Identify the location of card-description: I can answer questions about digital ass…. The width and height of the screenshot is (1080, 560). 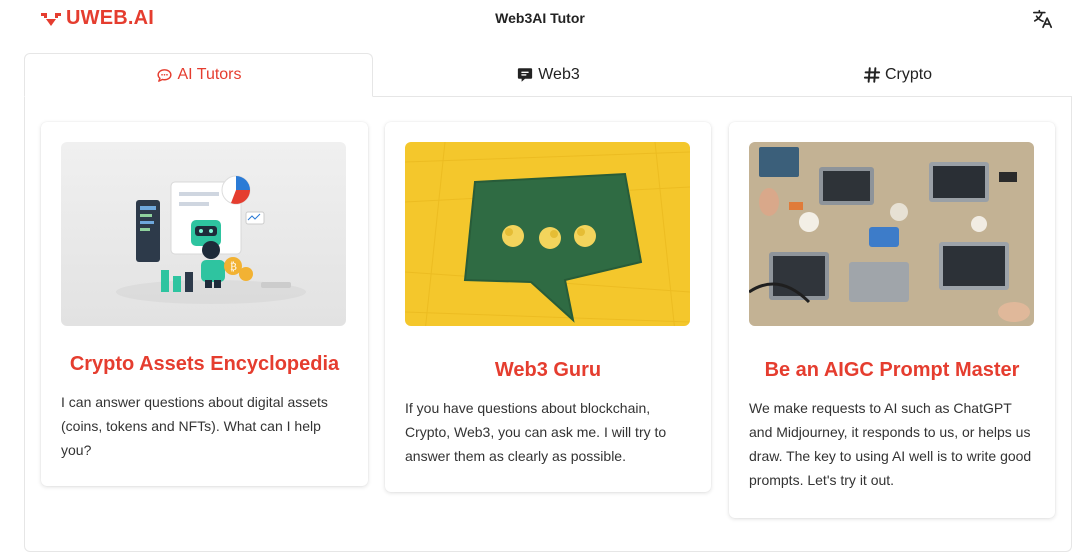
(194, 426).